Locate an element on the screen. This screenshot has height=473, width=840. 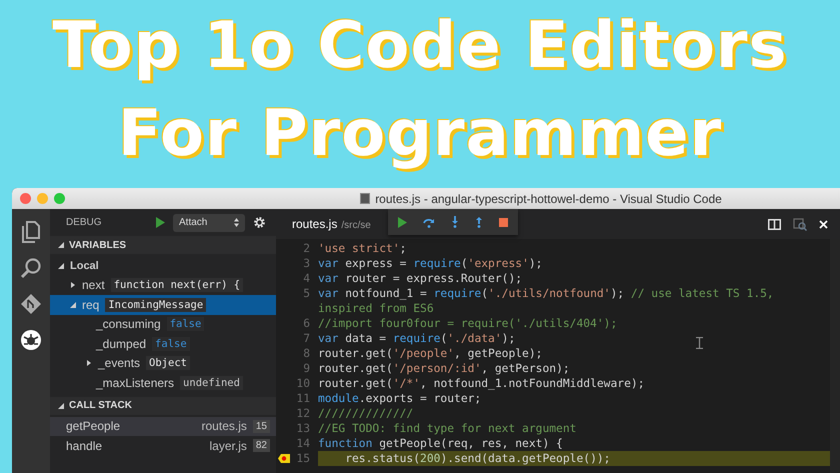
variable-row: _dumped false is located at coordinates (163, 344).